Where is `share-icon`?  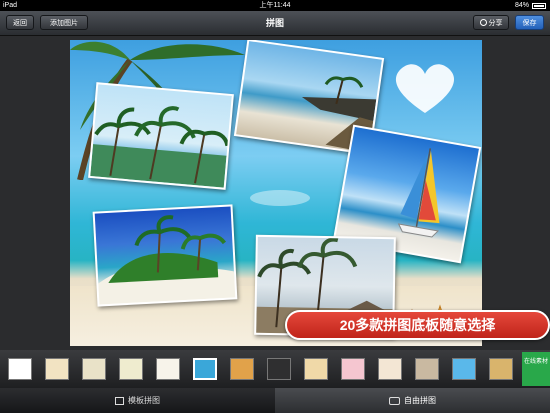 share-icon is located at coordinates (483, 22).